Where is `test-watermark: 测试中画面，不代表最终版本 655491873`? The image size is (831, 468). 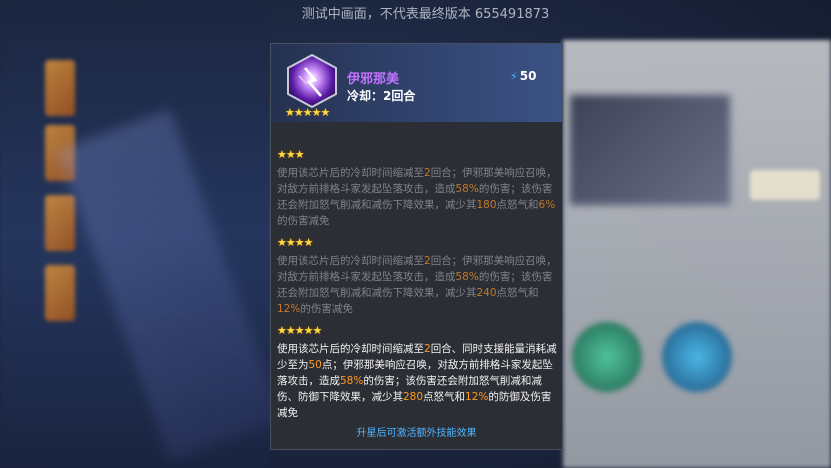
test-watermark: 测试中画面，不代表最终版本 655491873 is located at coordinates (425, 14).